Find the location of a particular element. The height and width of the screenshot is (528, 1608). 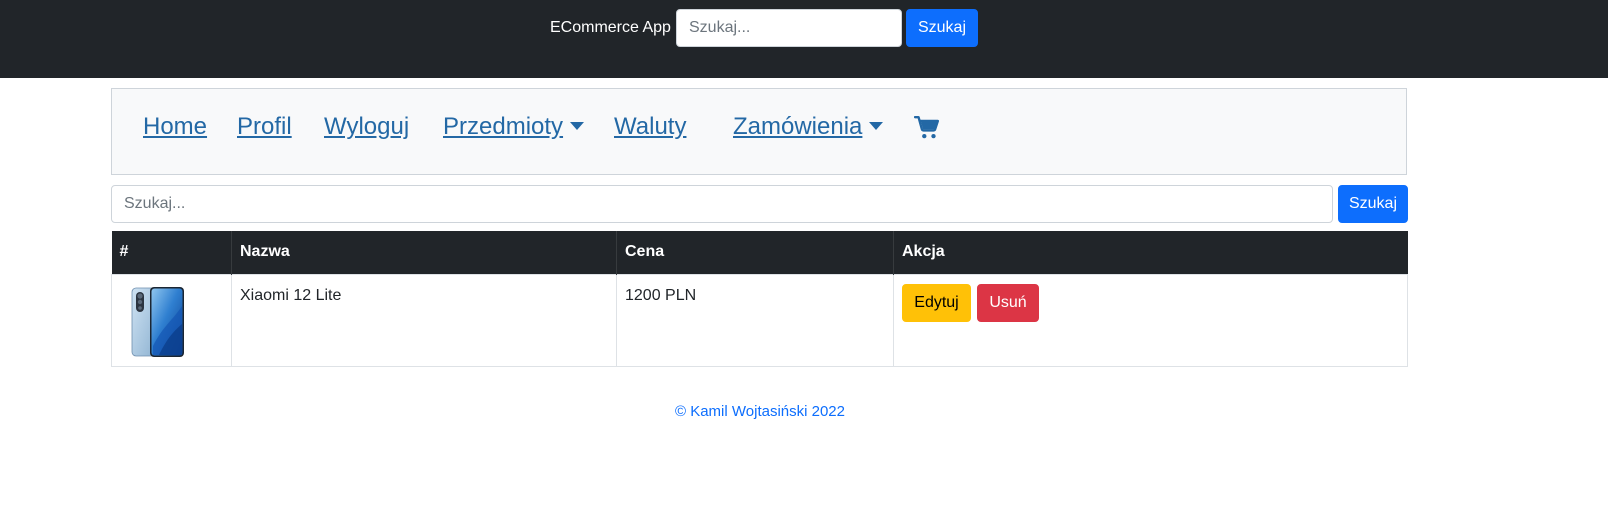

product-actions: Edytuj Usuń is located at coordinates (1150, 320).